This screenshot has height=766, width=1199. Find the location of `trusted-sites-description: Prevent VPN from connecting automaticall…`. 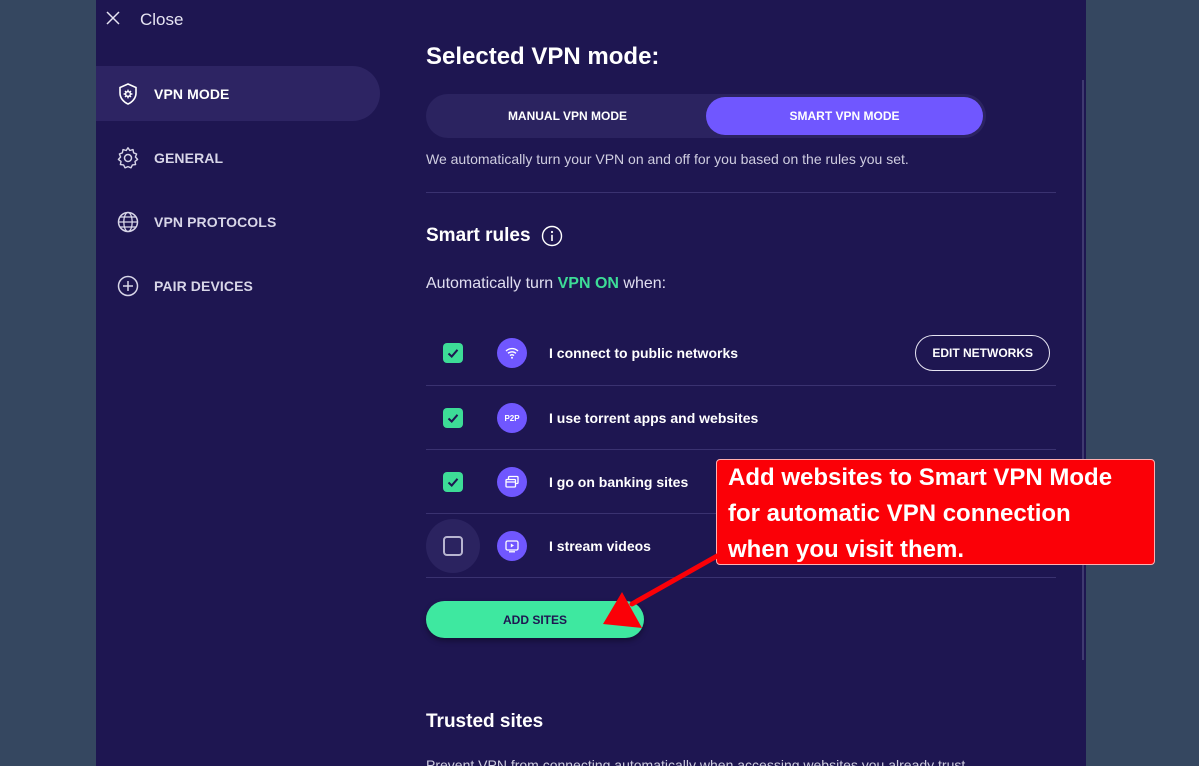

trusted-sites-description: Prevent VPN from connecting automaticall… is located at coordinates (698, 761).